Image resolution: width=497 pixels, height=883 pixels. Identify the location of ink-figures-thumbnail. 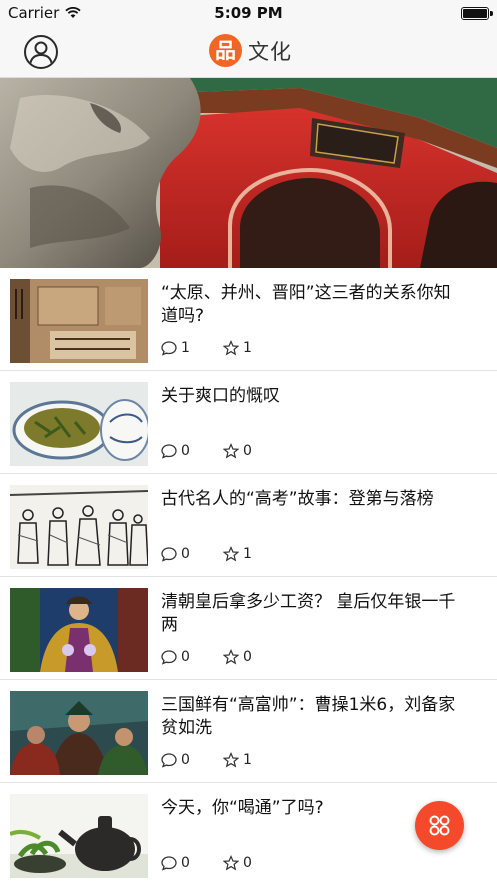
(79, 527).